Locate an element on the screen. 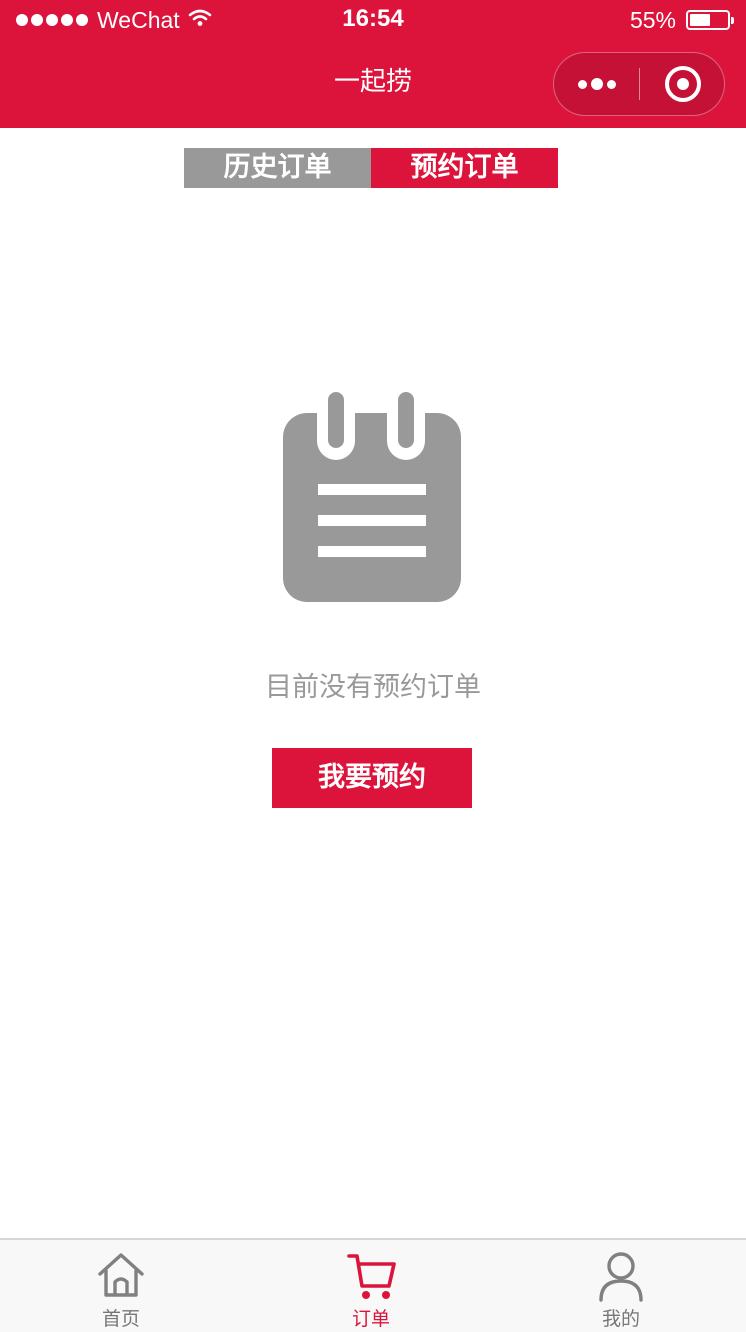 This screenshot has width=746, height=1332. status-bar-right: 55% is located at coordinates (681, 20).